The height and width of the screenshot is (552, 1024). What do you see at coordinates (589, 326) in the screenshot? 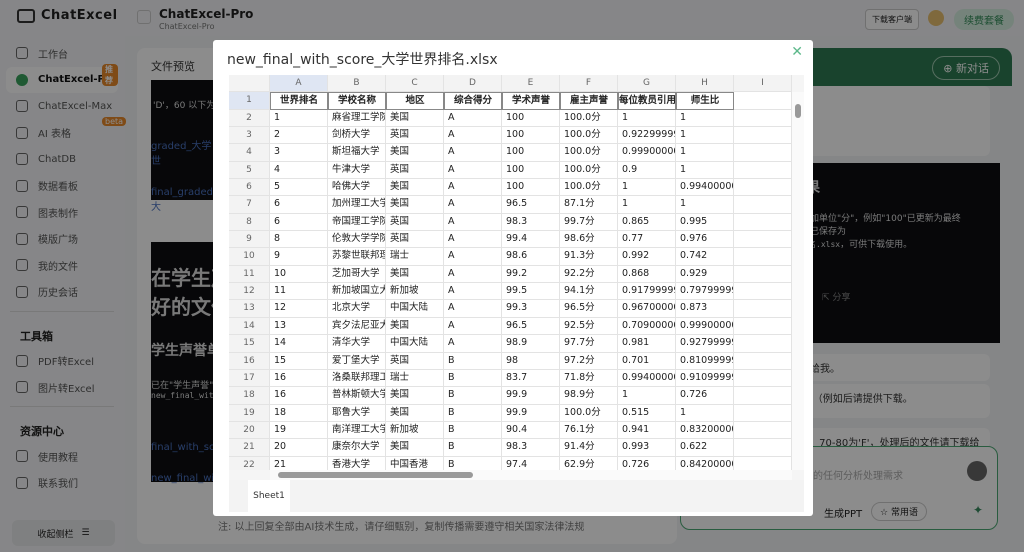
I see `table-cell: 92.5分` at bounding box center [589, 326].